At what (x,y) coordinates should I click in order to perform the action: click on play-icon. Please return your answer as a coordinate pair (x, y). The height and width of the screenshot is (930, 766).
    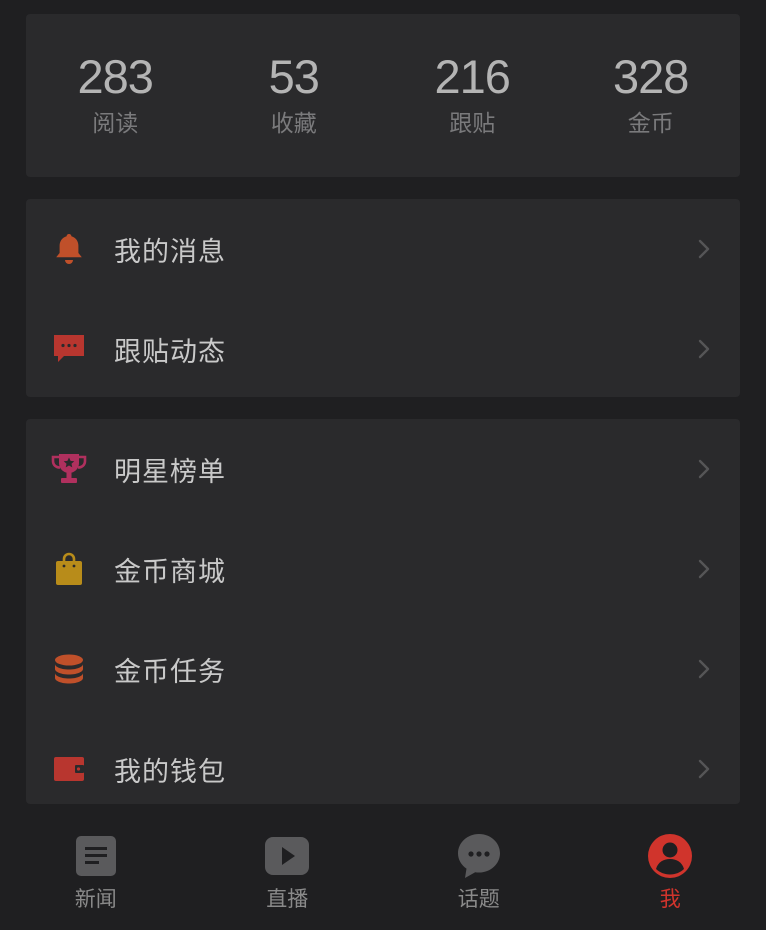
    Looking at the image, I should click on (287, 856).